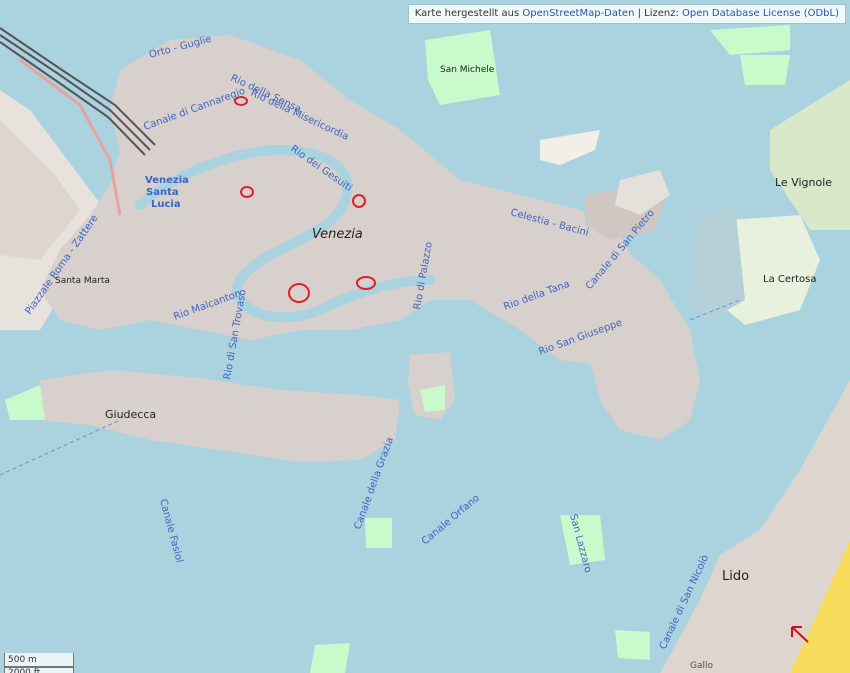 The image size is (850, 673). I want to click on certosa-marsh, so click(717, 262).